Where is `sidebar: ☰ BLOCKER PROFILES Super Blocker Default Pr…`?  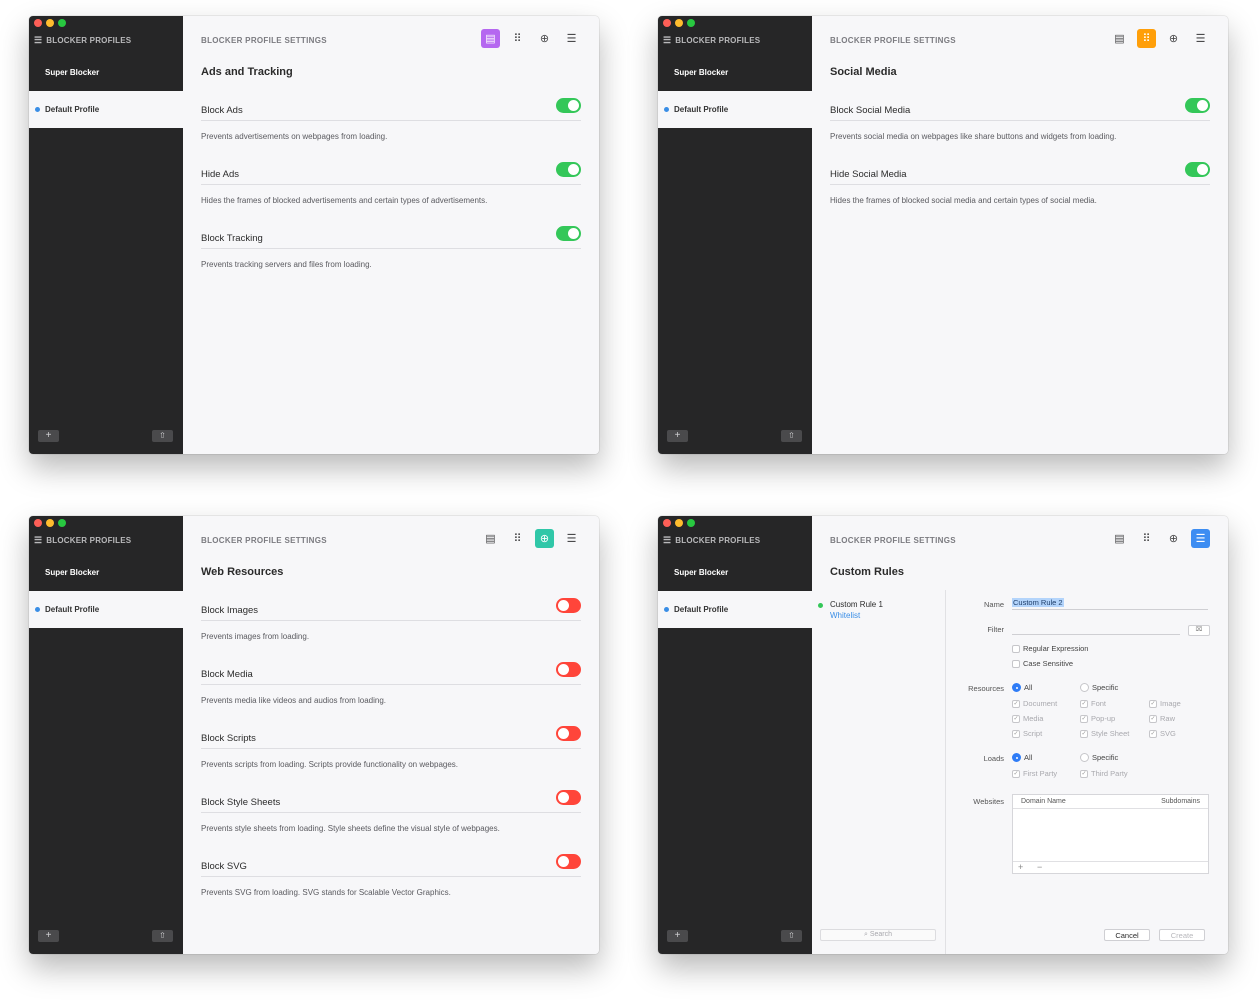
sidebar: ☰ BLOCKER PROFILES Super Blocker Default Pr… is located at coordinates (735, 235).